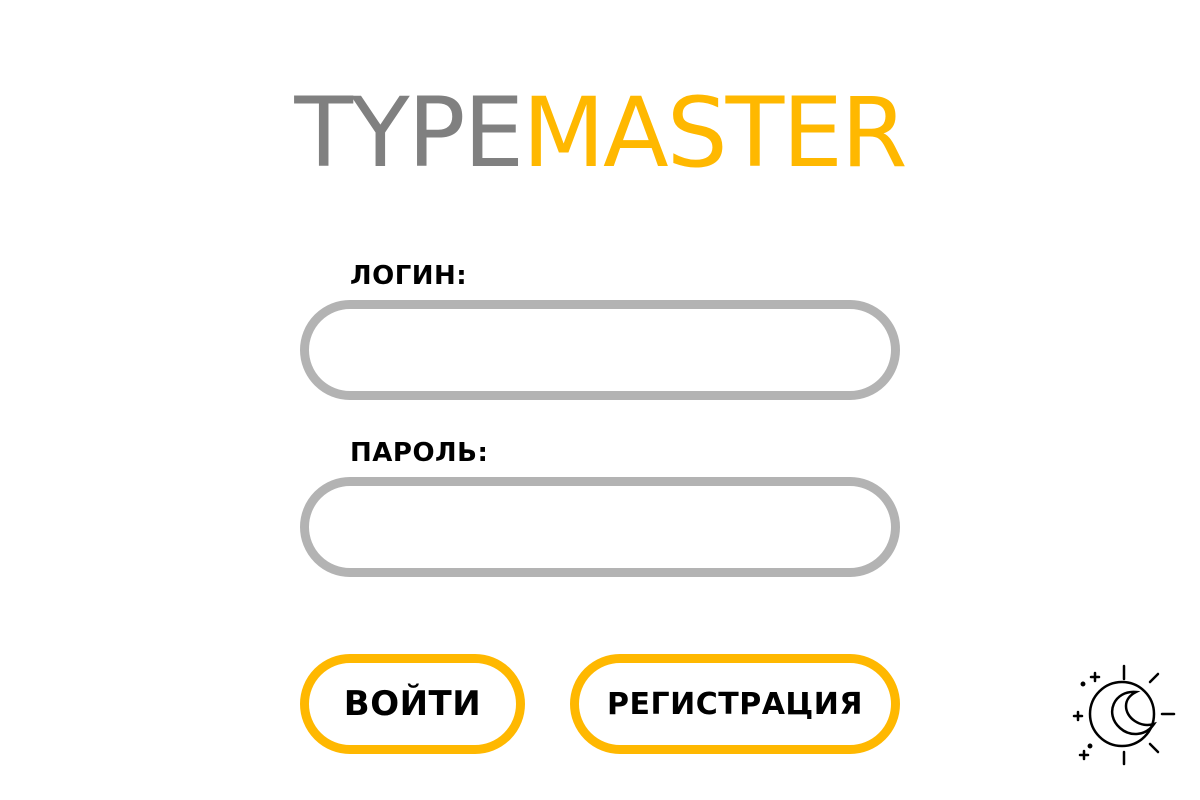  What do you see at coordinates (419, 453) in the screenshot?
I see `password-label: ПАРОЛЬ:` at bounding box center [419, 453].